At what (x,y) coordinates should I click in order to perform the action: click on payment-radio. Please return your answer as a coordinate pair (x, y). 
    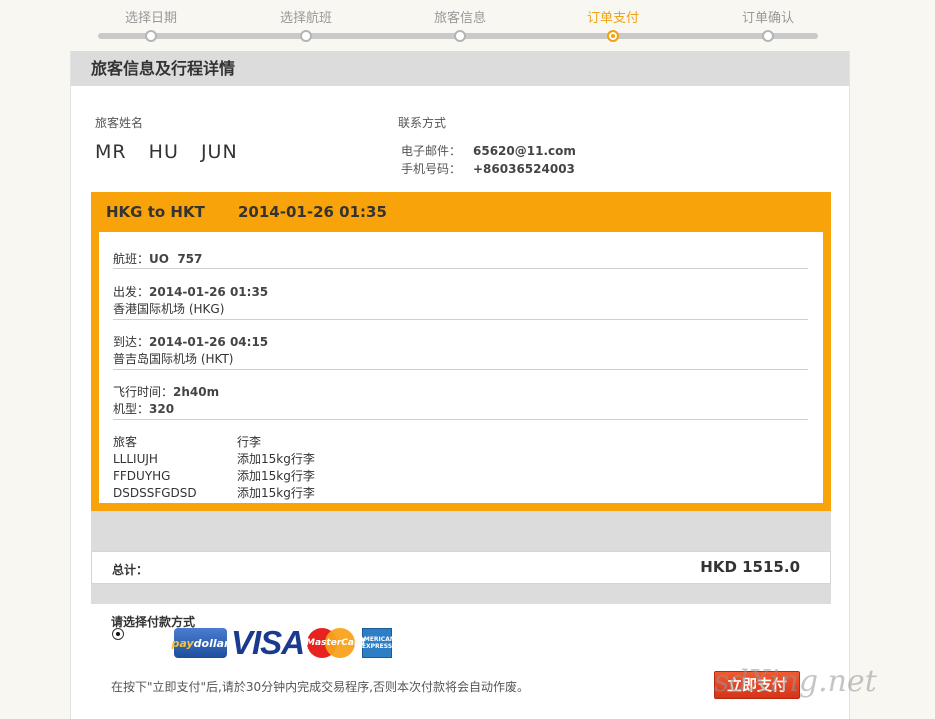
    Looking at the image, I should click on (118, 634).